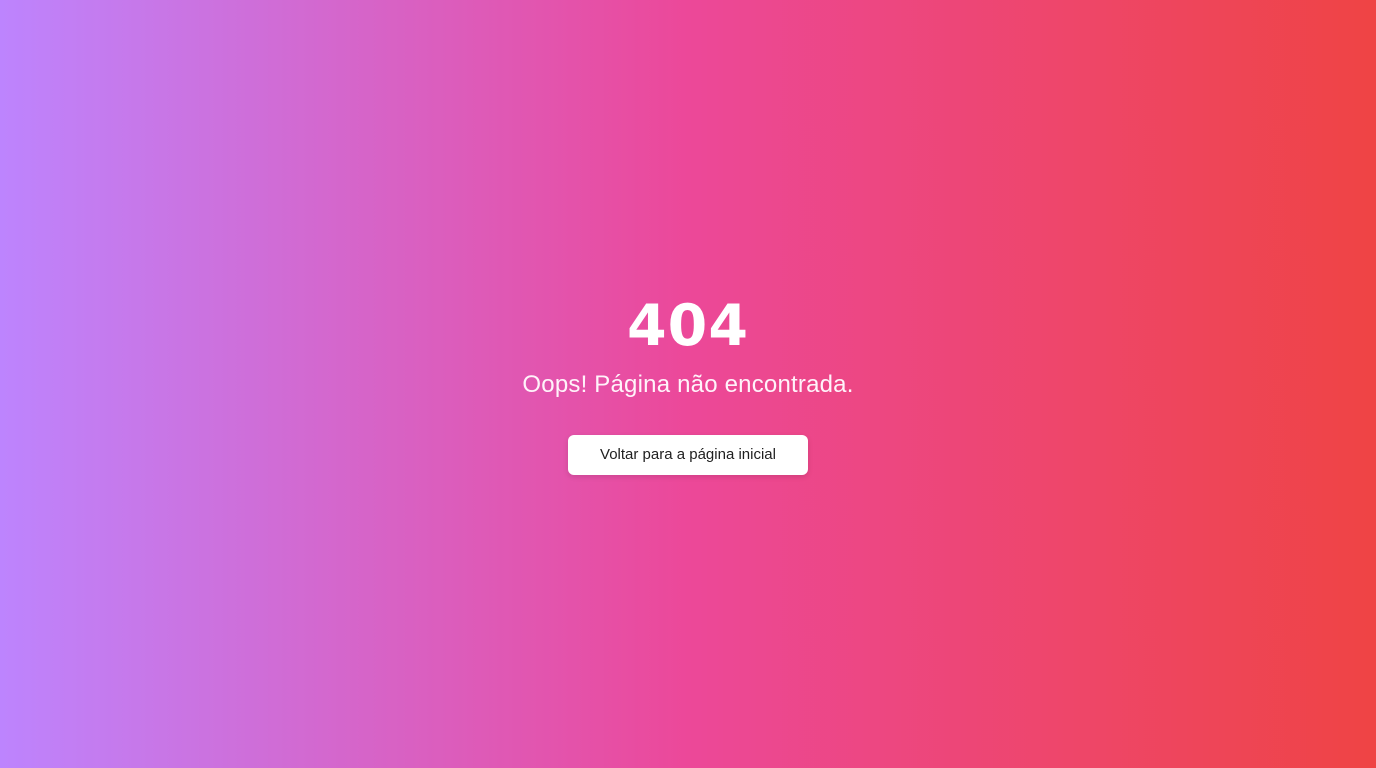 The height and width of the screenshot is (768, 1376). Describe the element at coordinates (688, 326) in the screenshot. I see `error-code: 404` at that location.